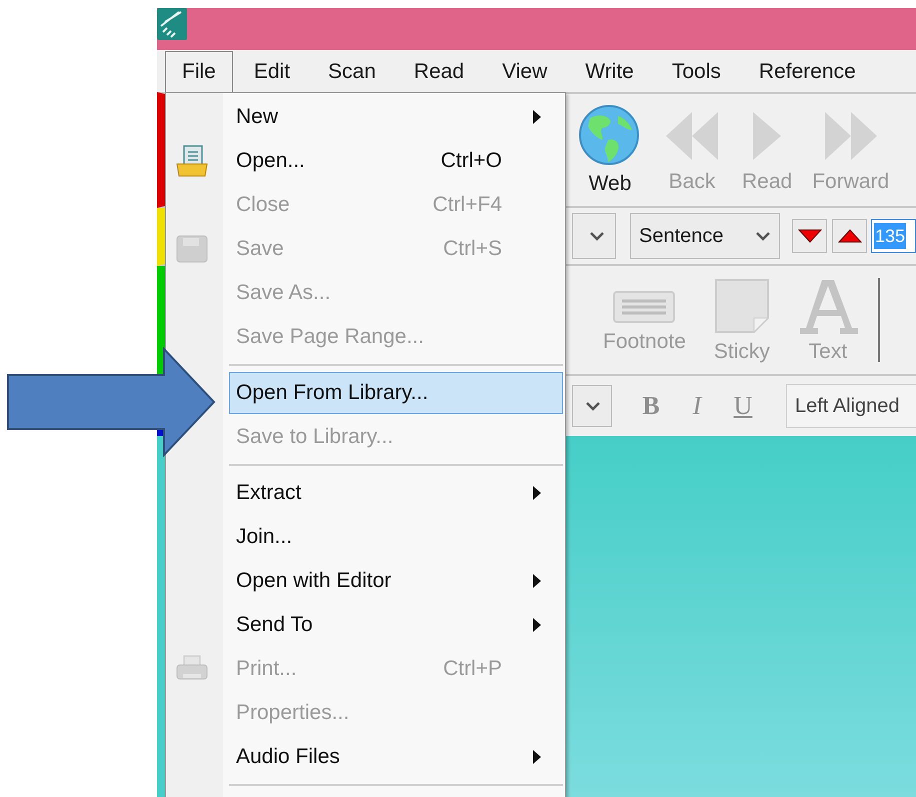 The width and height of the screenshot is (916, 797). Describe the element at coordinates (396, 757) in the screenshot. I see `menu-item: Audio Files` at that location.